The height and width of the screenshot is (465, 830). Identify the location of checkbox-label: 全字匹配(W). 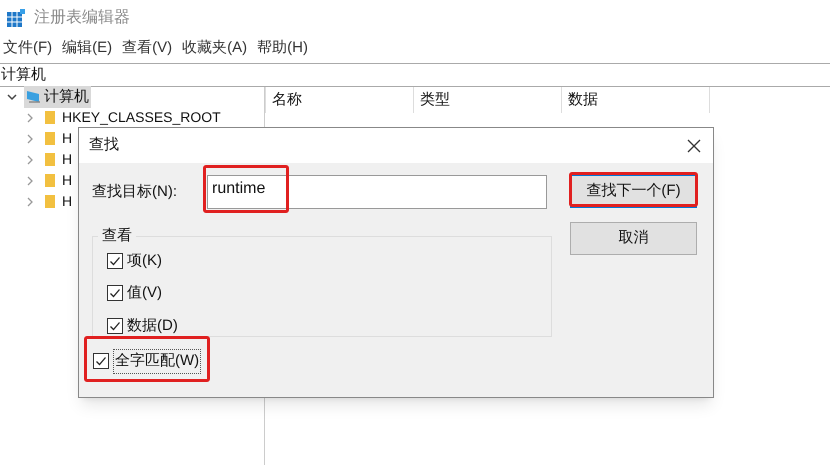
(157, 361).